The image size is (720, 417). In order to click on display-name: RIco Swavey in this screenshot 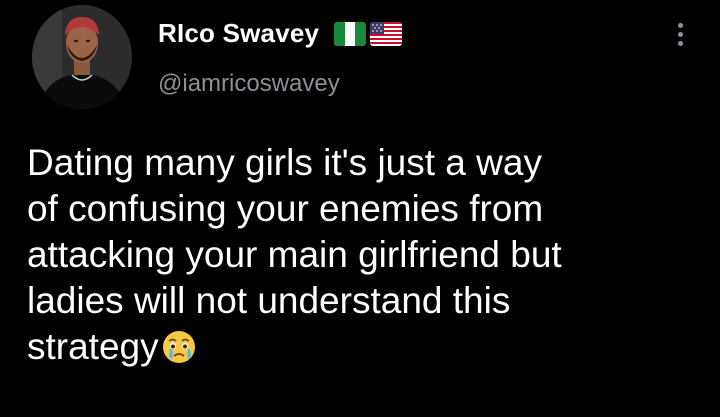, I will do `click(238, 33)`.